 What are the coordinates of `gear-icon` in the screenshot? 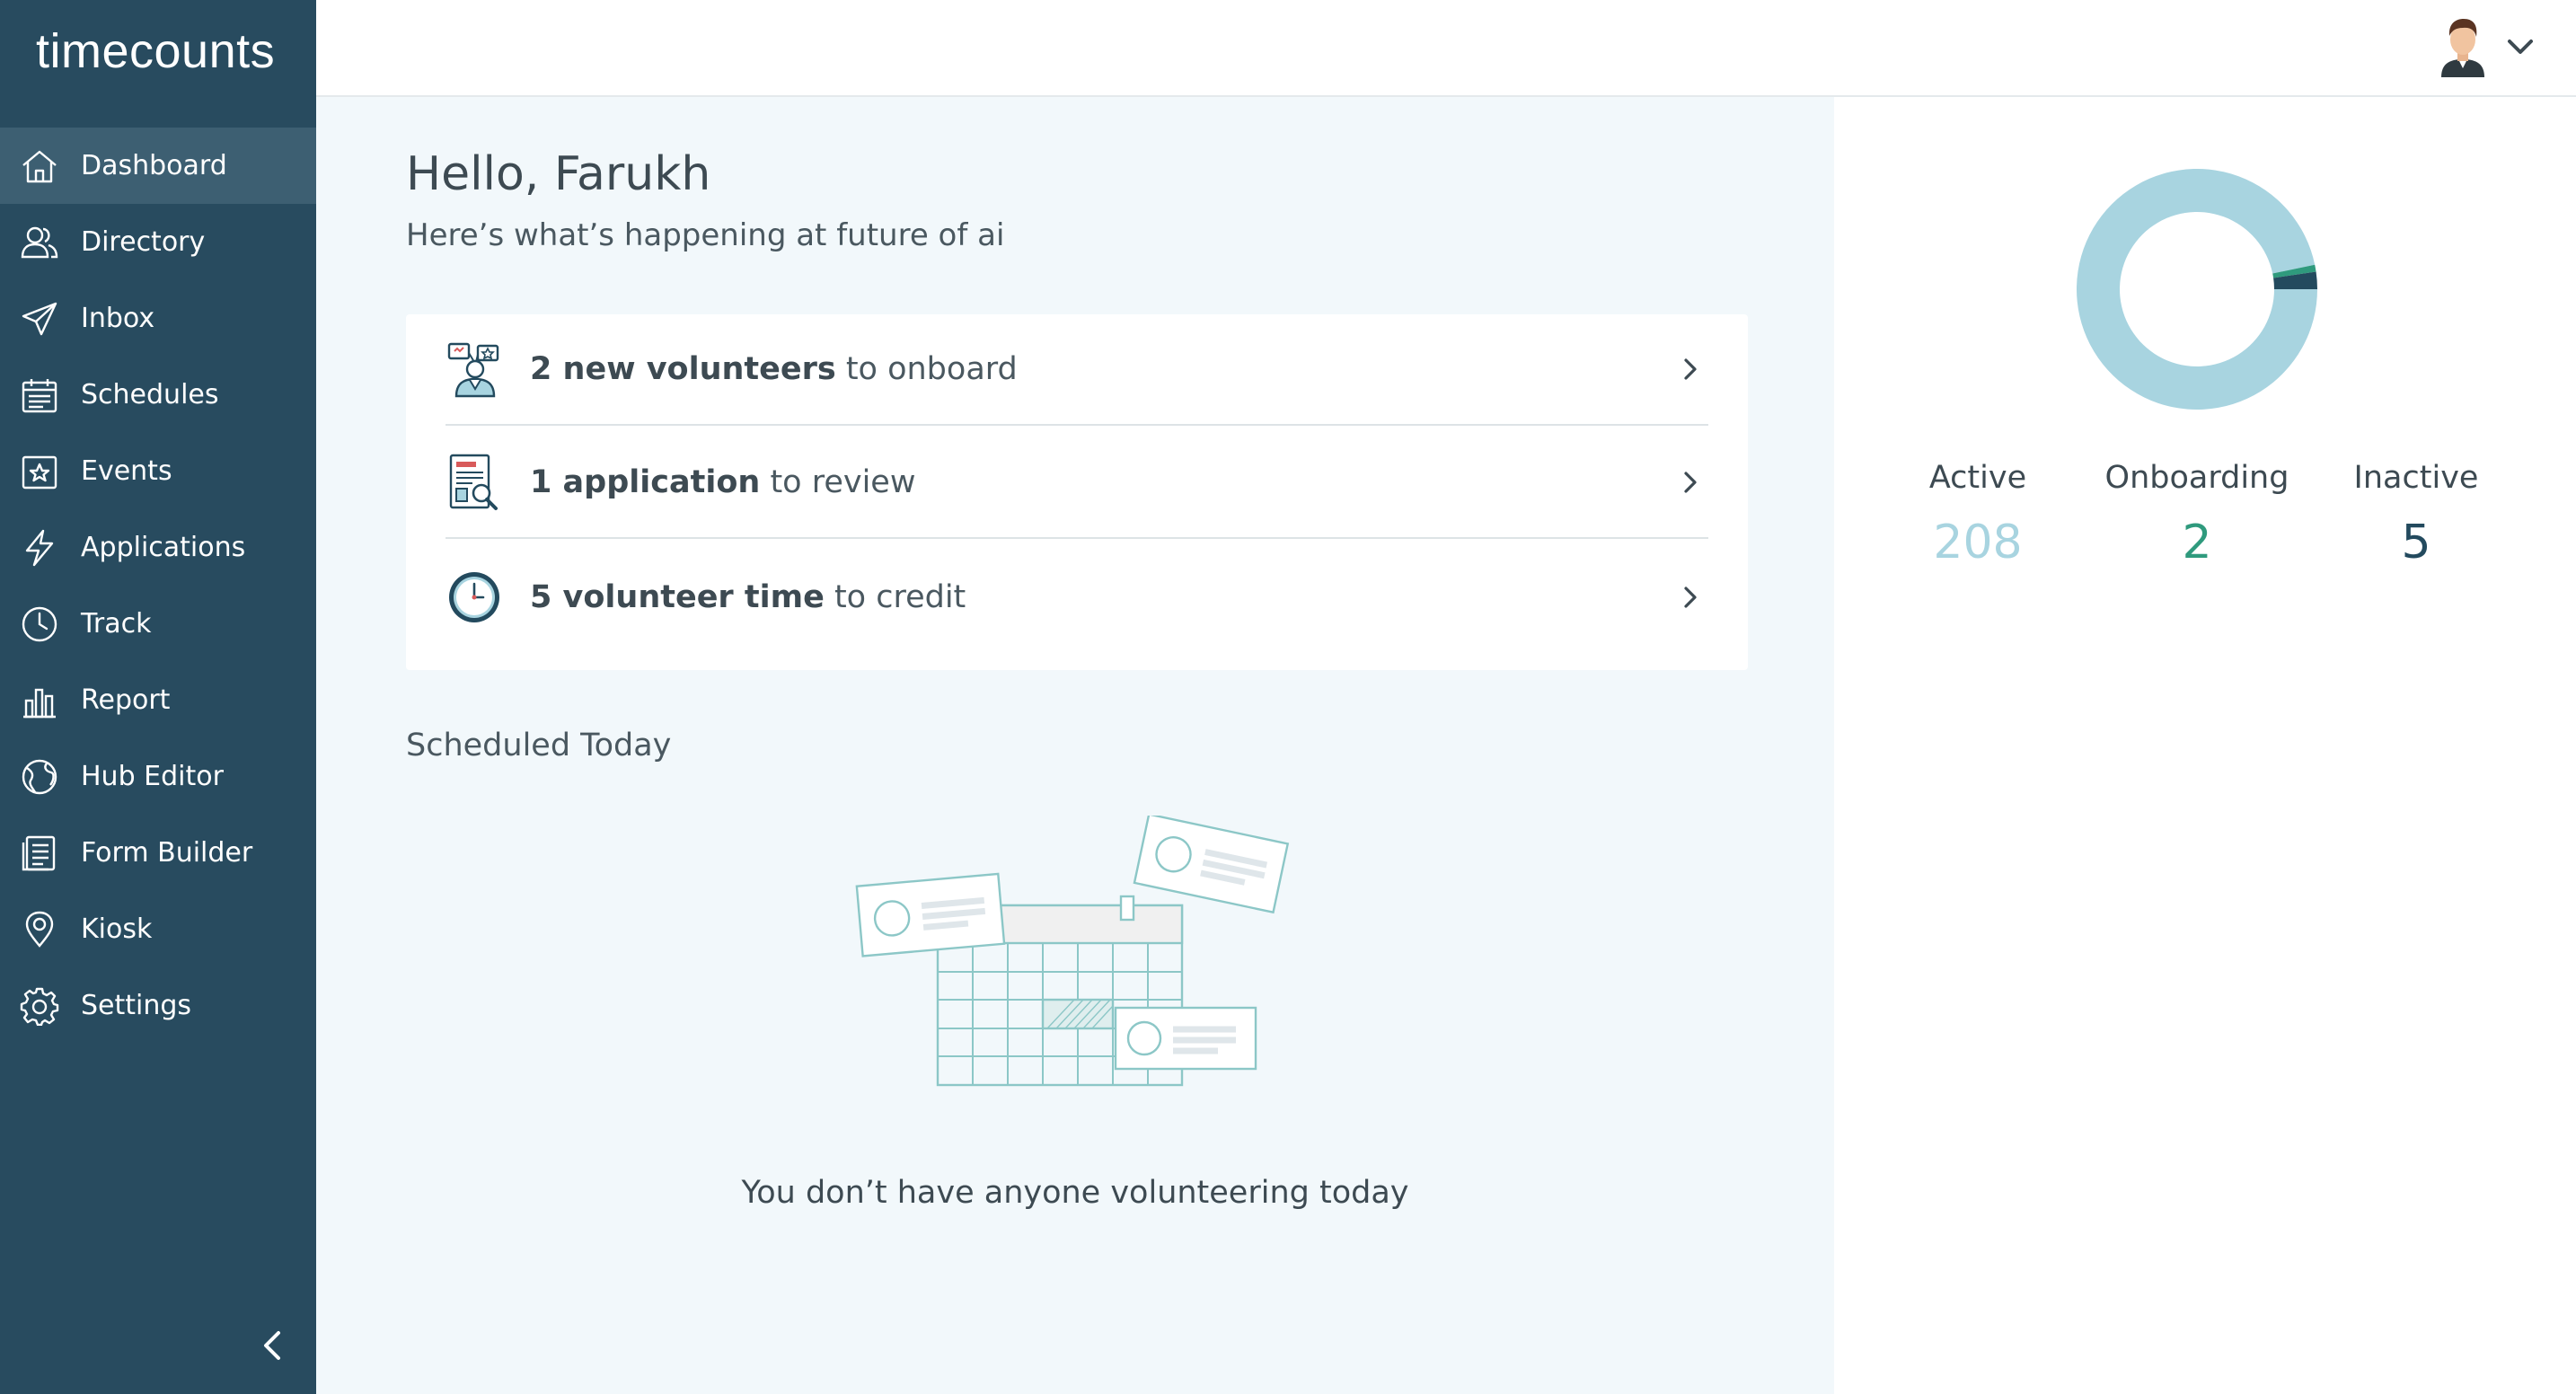 It's located at (39, 1006).